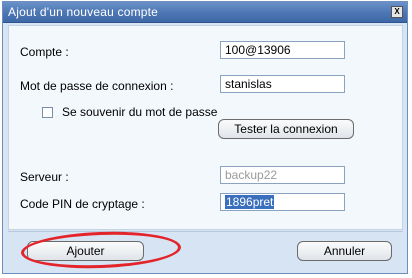  I want to click on server-label: Serveur :, so click(44, 177).